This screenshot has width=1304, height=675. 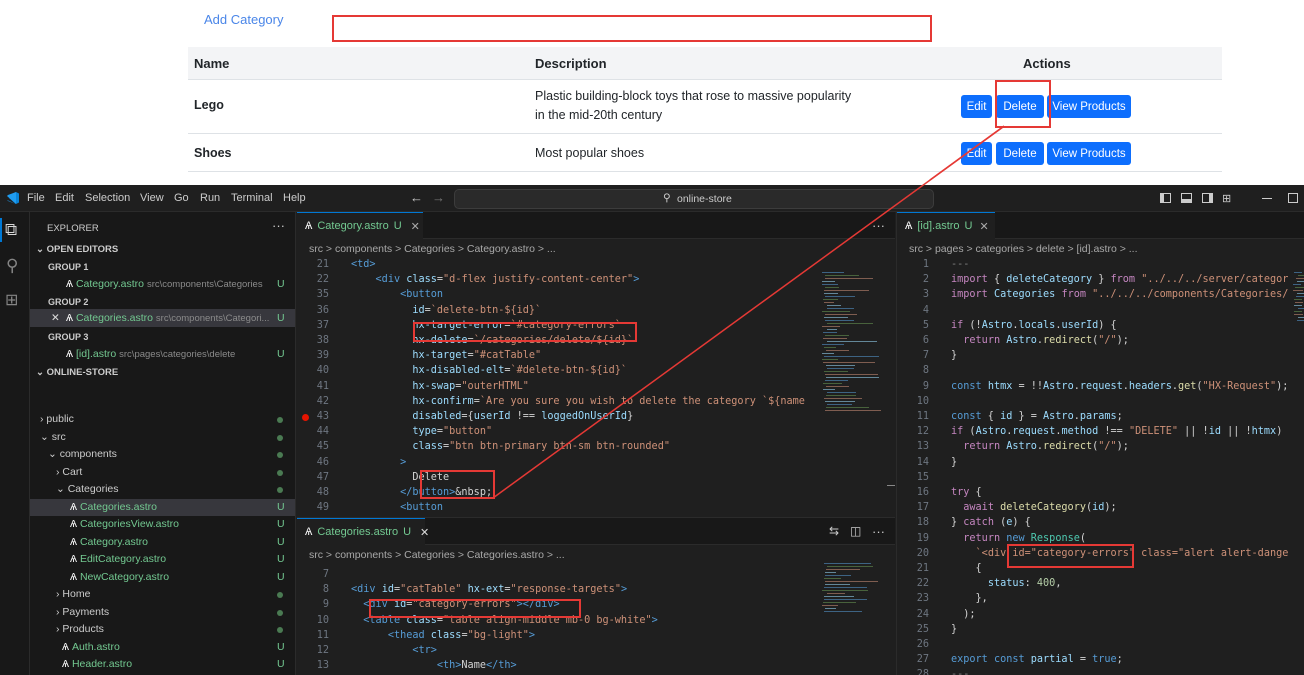 I want to click on breakpoint-icon, so click(x=305, y=417).